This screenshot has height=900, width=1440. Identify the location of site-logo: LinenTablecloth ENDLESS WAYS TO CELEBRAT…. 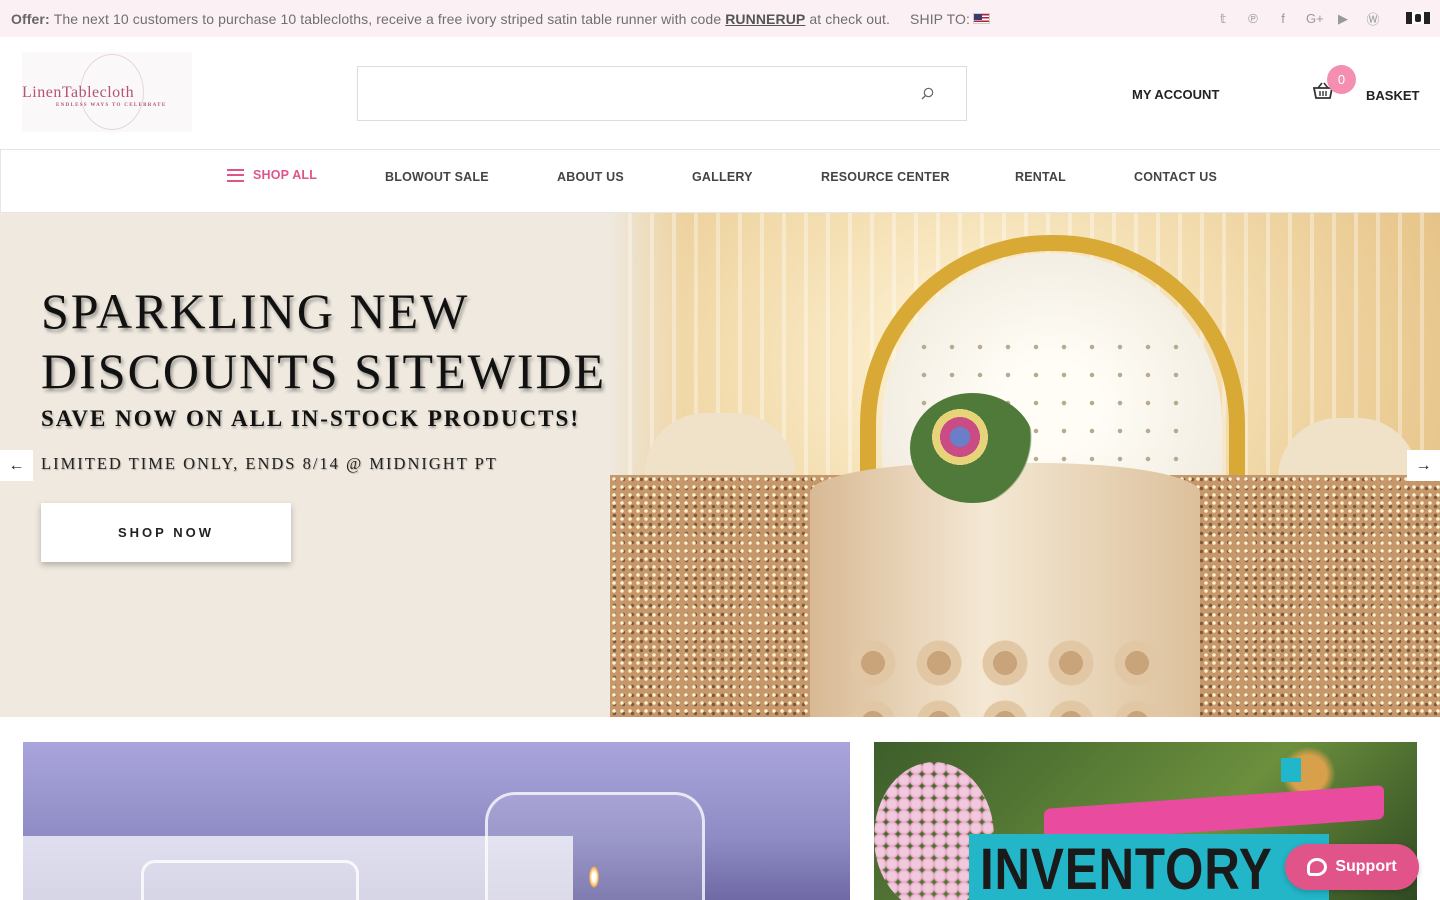
(107, 92).